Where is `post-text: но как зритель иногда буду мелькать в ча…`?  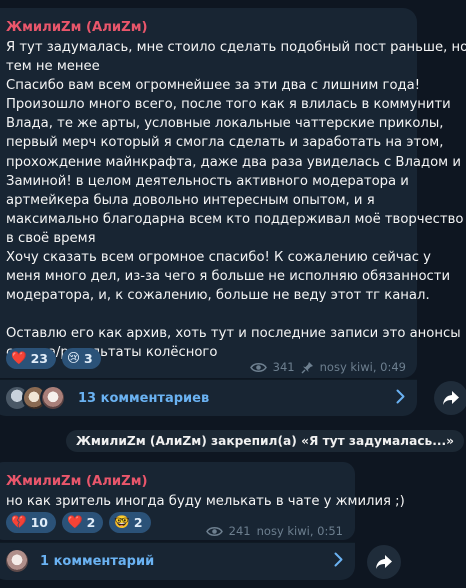 post-text: но как зритель иногда буду мелькать в ча… is located at coordinates (205, 501).